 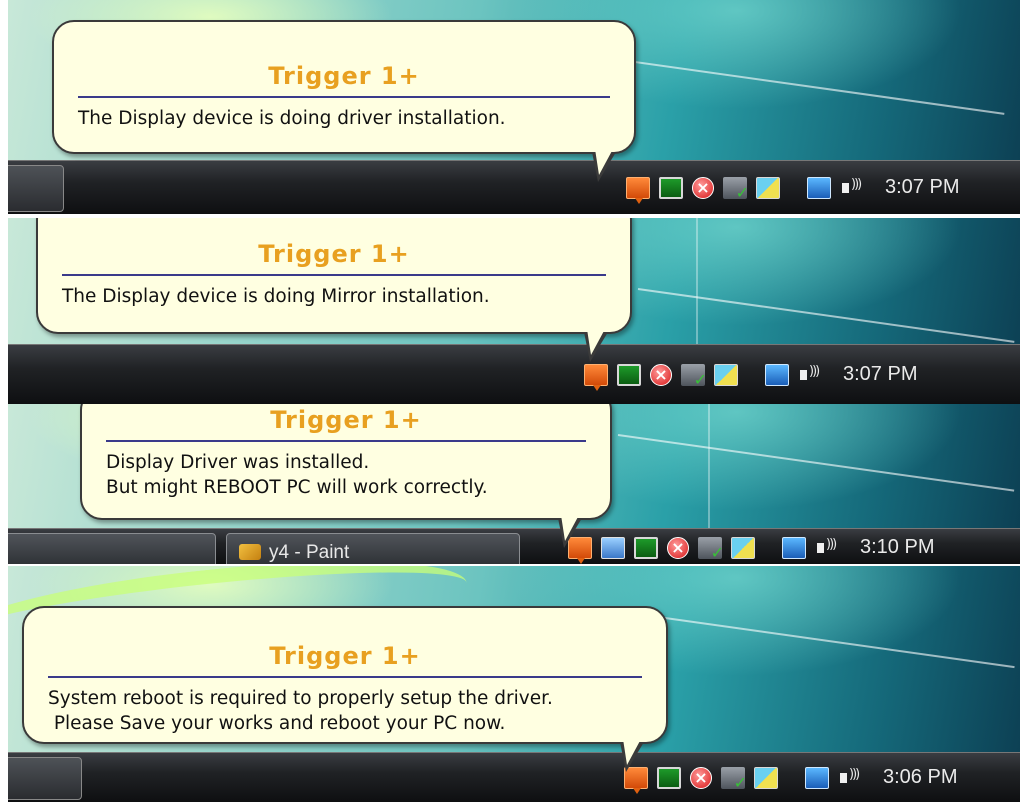 What do you see at coordinates (790, 777) in the screenshot?
I see `system-tray: 3:06 PM` at bounding box center [790, 777].